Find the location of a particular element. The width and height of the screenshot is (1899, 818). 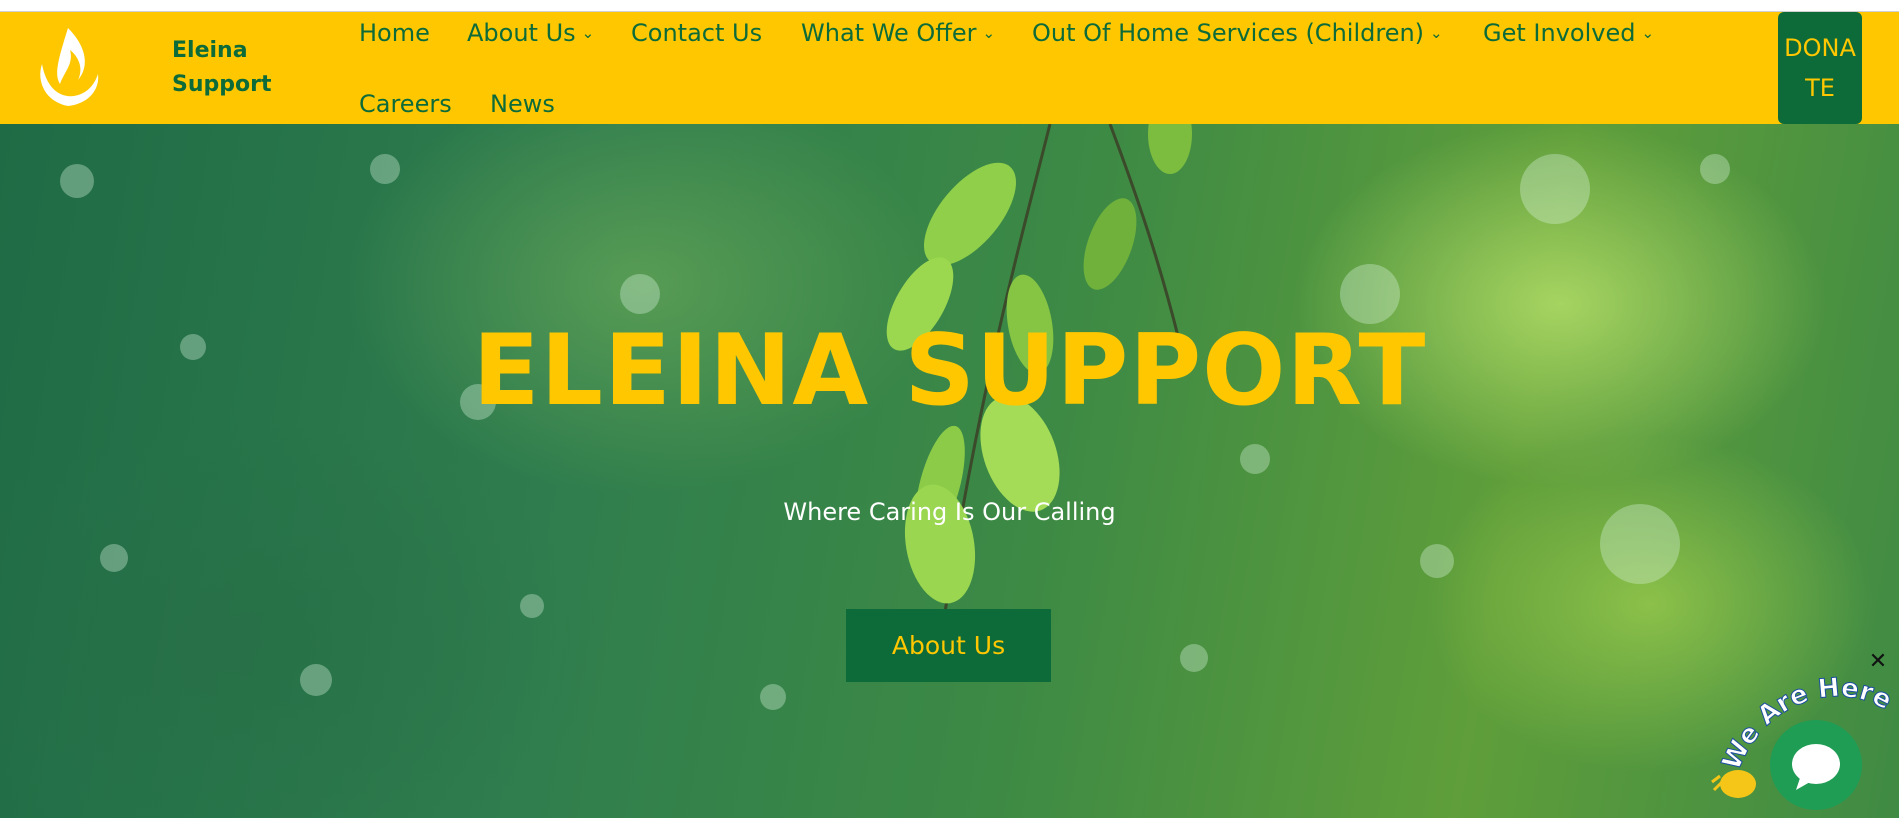

nav-about-us-label: About Us is located at coordinates (521, 33).